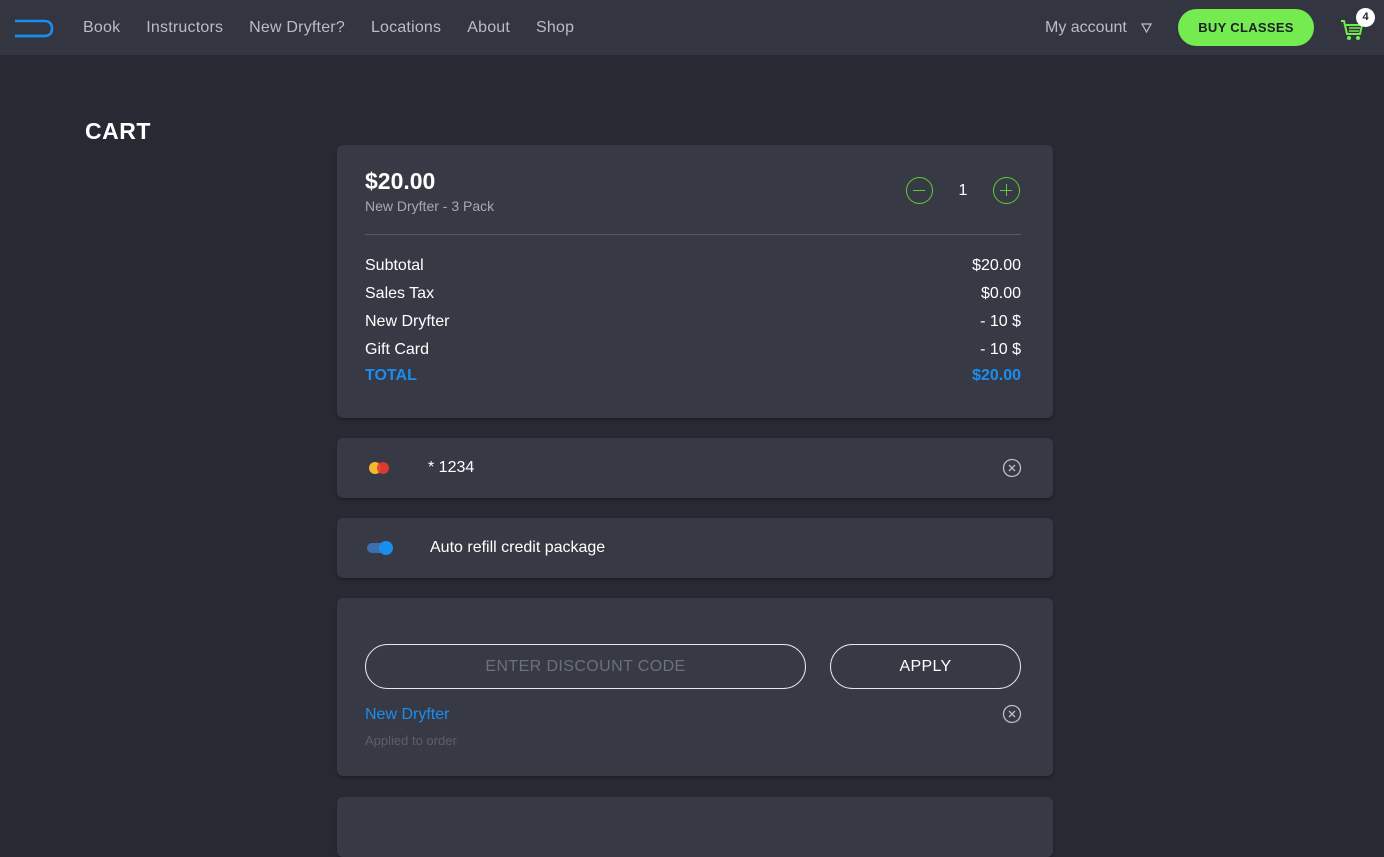  What do you see at coordinates (101, 28) in the screenshot?
I see `nav-link-book: Book` at bounding box center [101, 28].